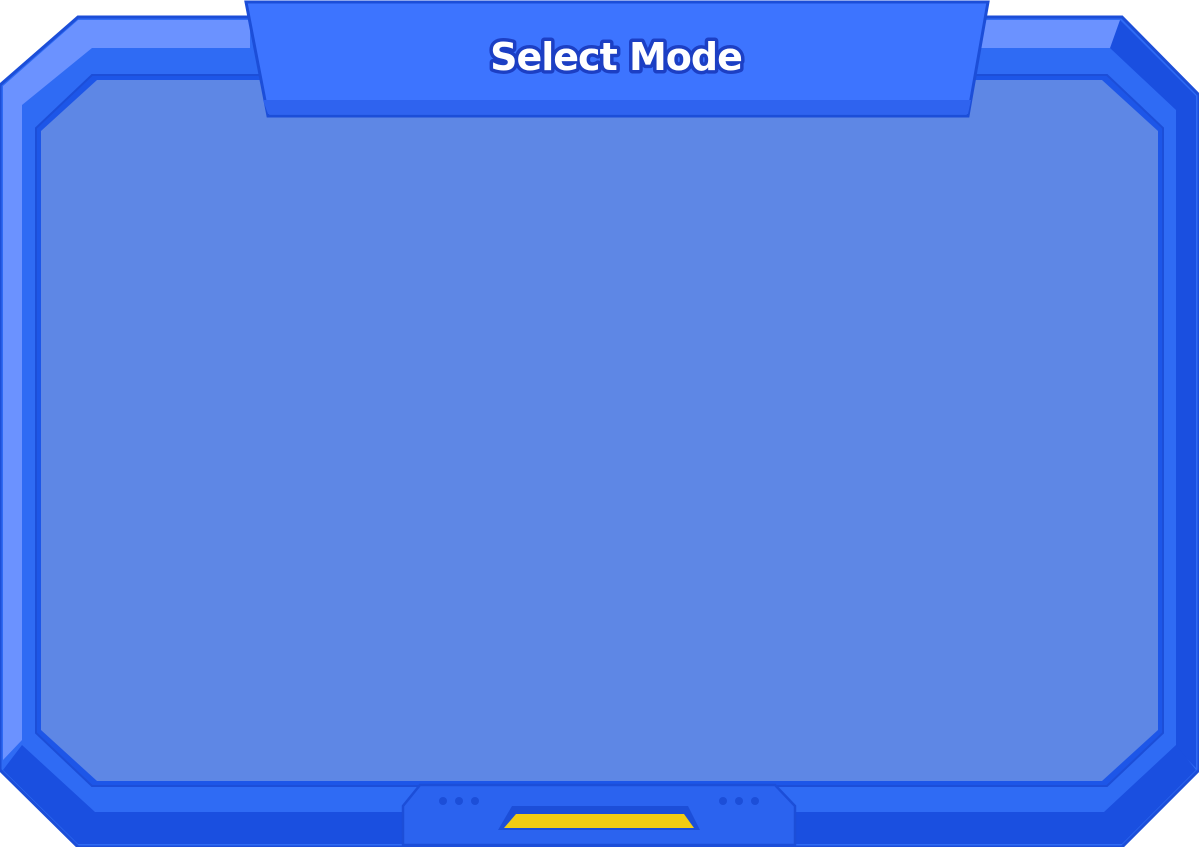  Describe the element at coordinates (1050, 34) in the screenshot. I see `frame-bevel-top-right` at that location.